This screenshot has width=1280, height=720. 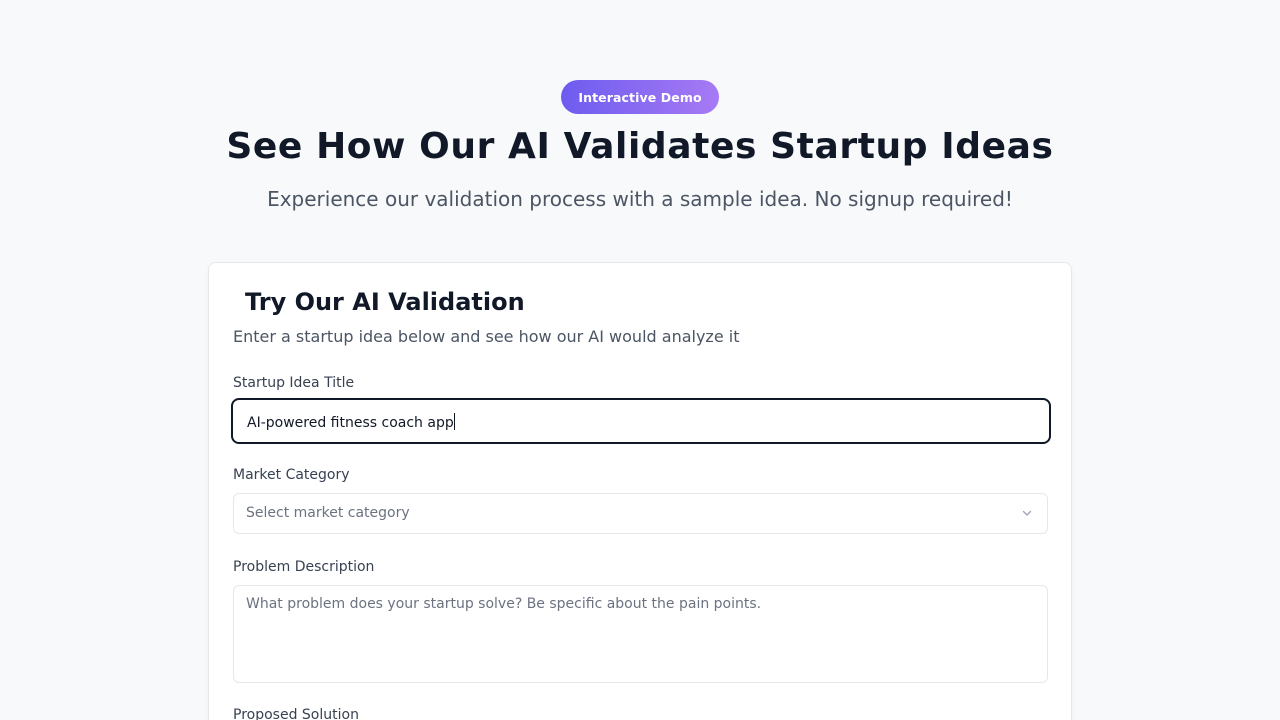 What do you see at coordinates (640, 97) in the screenshot?
I see `interactive-demo-badge: Interactive Demo` at bounding box center [640, 97].